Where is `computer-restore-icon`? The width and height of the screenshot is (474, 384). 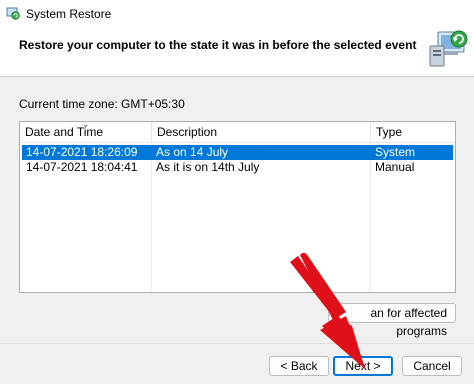 computer-restore-icon is located at coordinates (448, 48).